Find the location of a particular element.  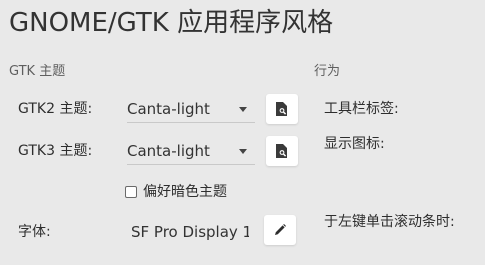

gtk2-theme-label: GTK2 主题: is located at coordinates (55, 109).